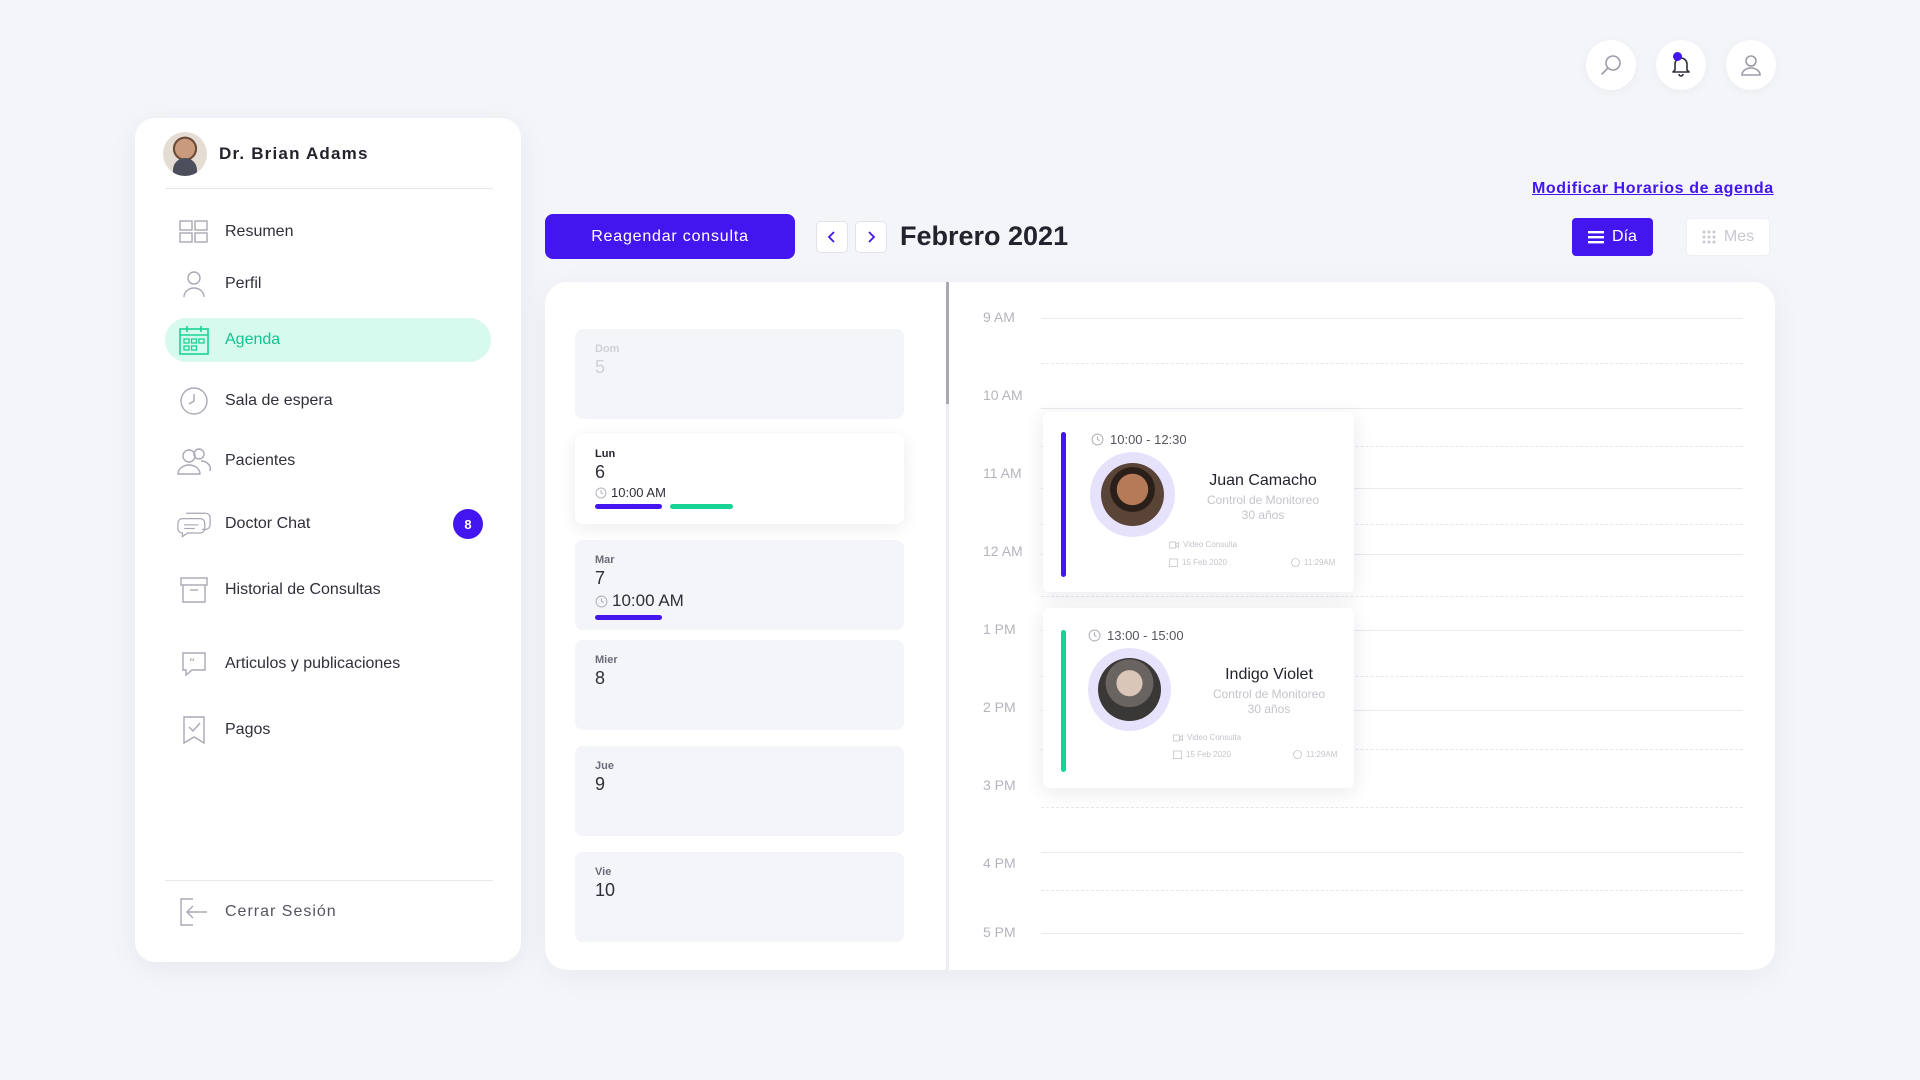 Image resolution: width=1920 pixels, height=1080 pixels. I want to click on appointment-clock-text: 11:29AM, so click(1320, 562).